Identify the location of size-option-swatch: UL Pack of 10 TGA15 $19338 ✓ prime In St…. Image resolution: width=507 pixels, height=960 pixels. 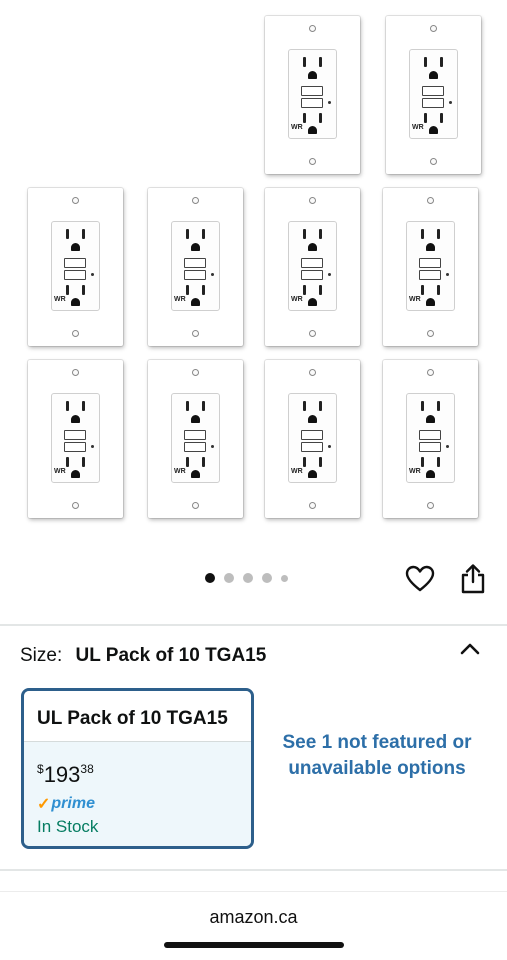
(137, 768).